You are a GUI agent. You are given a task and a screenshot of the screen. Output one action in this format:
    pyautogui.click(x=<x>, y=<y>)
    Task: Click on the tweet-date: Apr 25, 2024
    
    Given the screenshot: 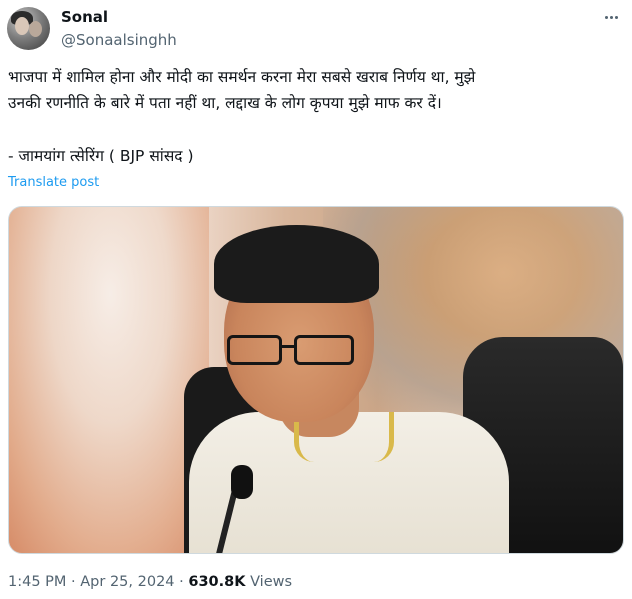 What is the action you would take?
    pyautogui.click(x=127, y=582)
    